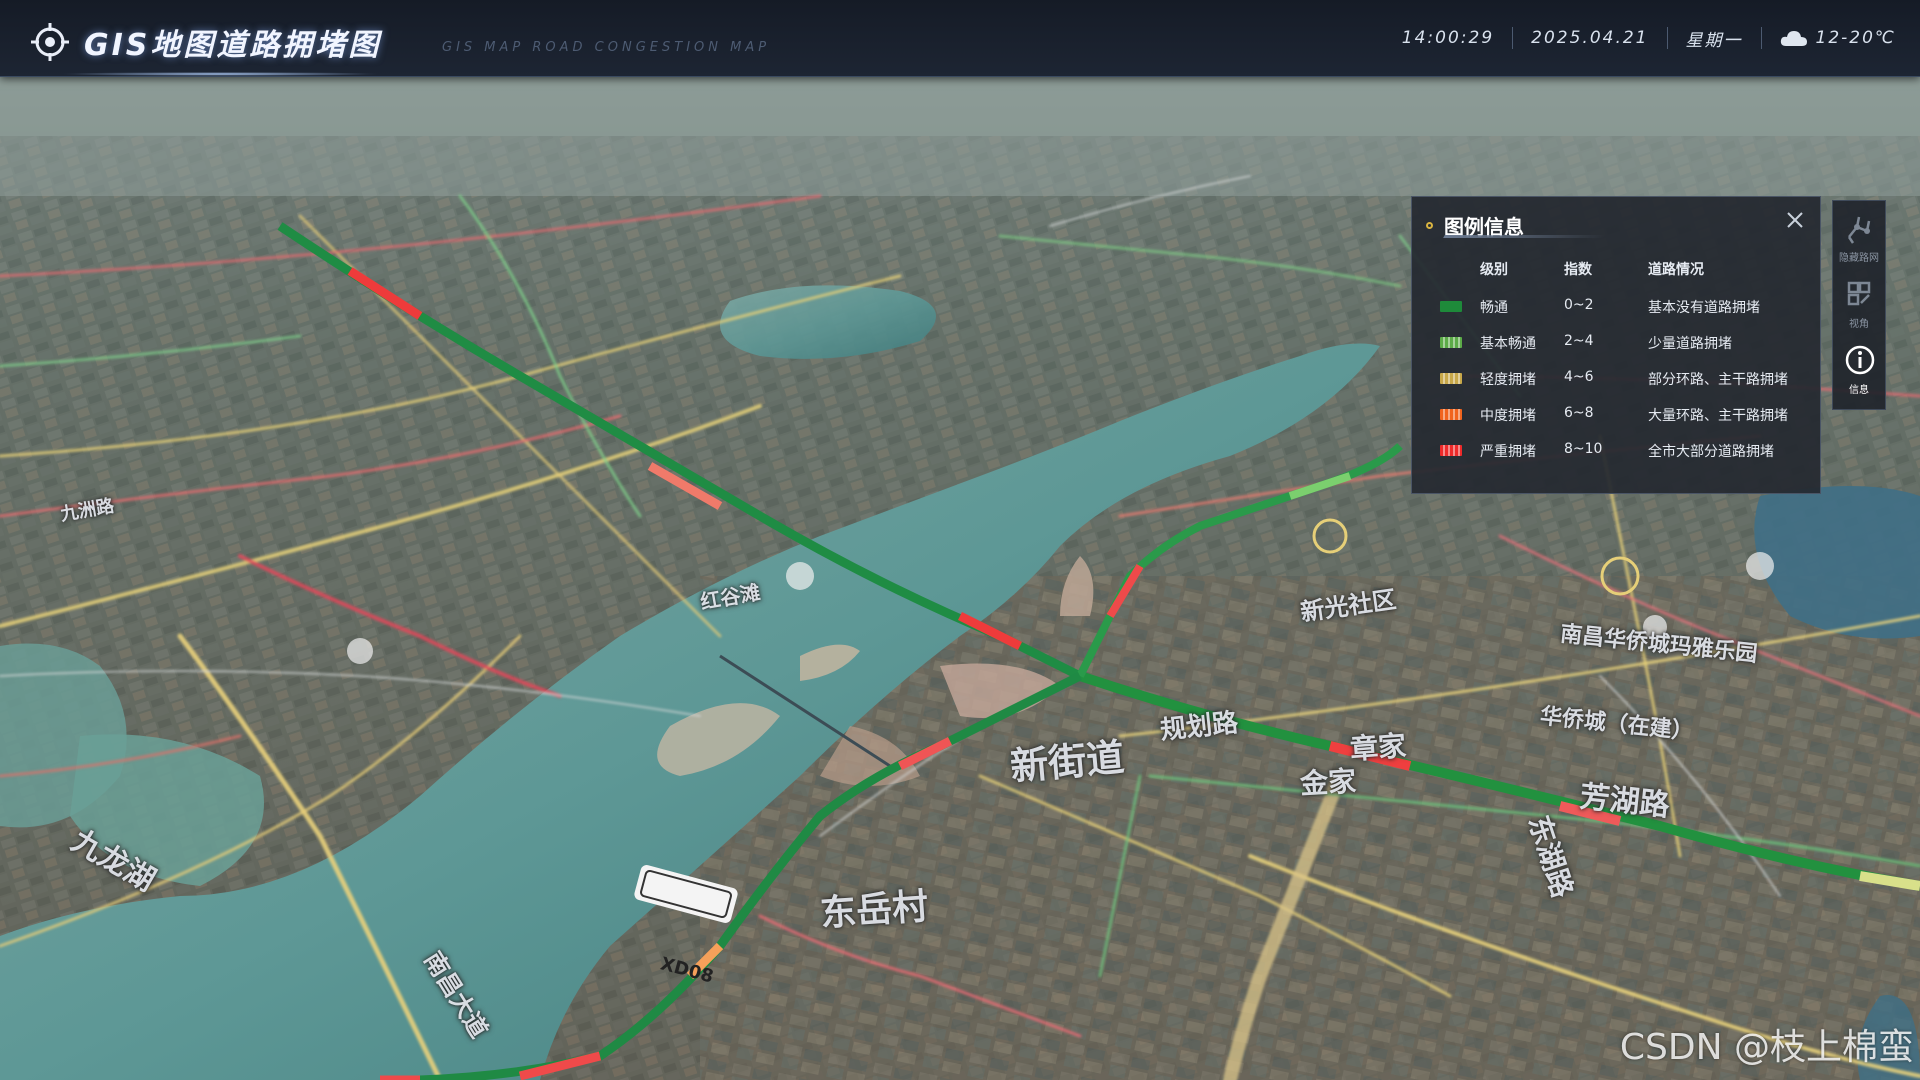 The image size is (1920, 1080). I want to click on crosshair-logo-icon, so click(50, 42).